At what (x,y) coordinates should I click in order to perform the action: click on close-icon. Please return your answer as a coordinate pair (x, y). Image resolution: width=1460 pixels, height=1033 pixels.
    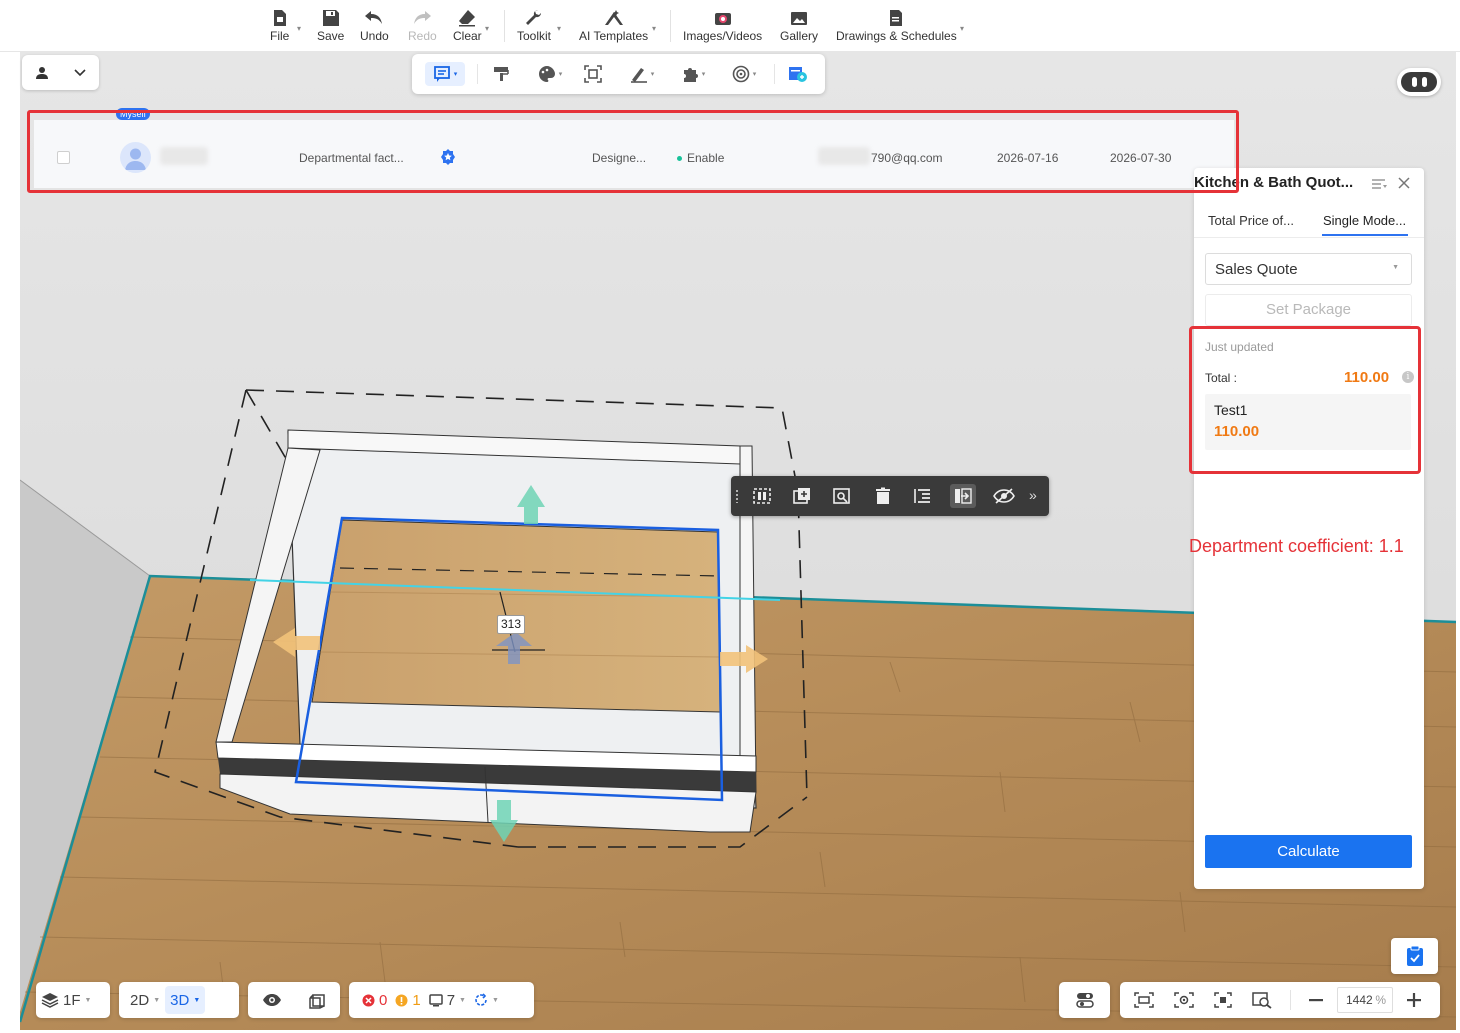
    Looking at the image, I should click on (1404, 185).